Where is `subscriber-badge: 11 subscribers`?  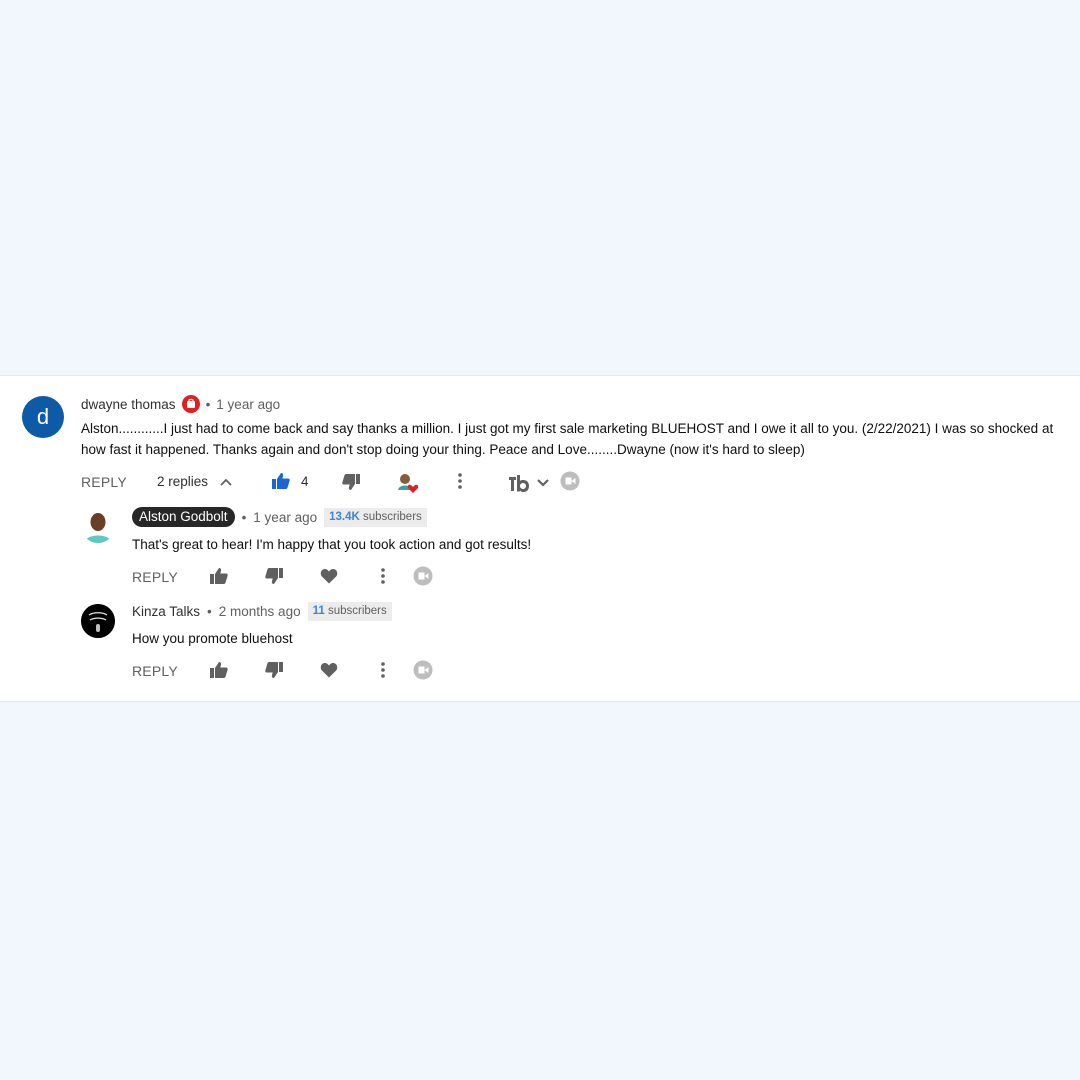 subscriber-badge: 11 subscribers is located at coordinates (349, 611).